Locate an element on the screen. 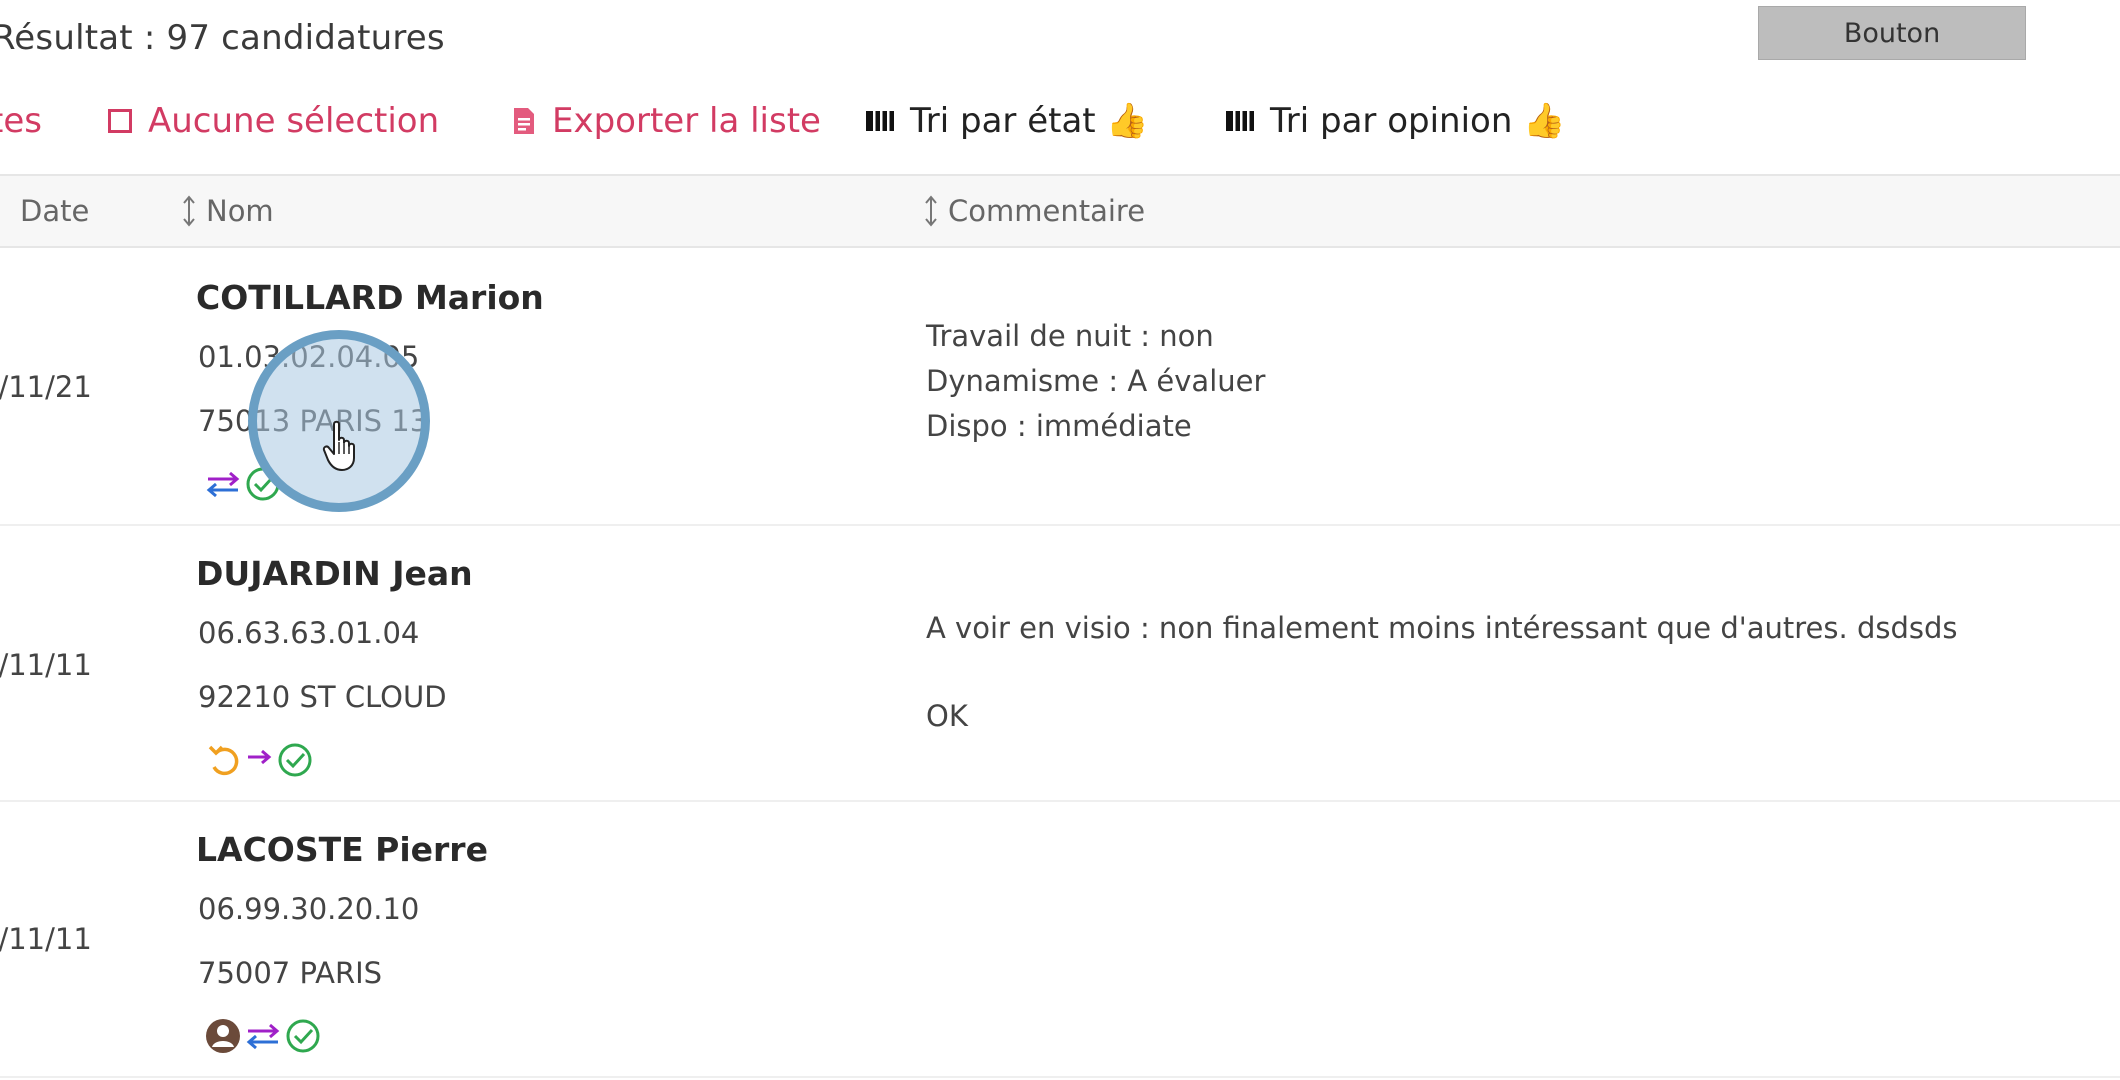 The height and width of the screenshot is (1080, 2120). comment-line: Dynamisme : A évaluer is located at coordinates (1096, 381).